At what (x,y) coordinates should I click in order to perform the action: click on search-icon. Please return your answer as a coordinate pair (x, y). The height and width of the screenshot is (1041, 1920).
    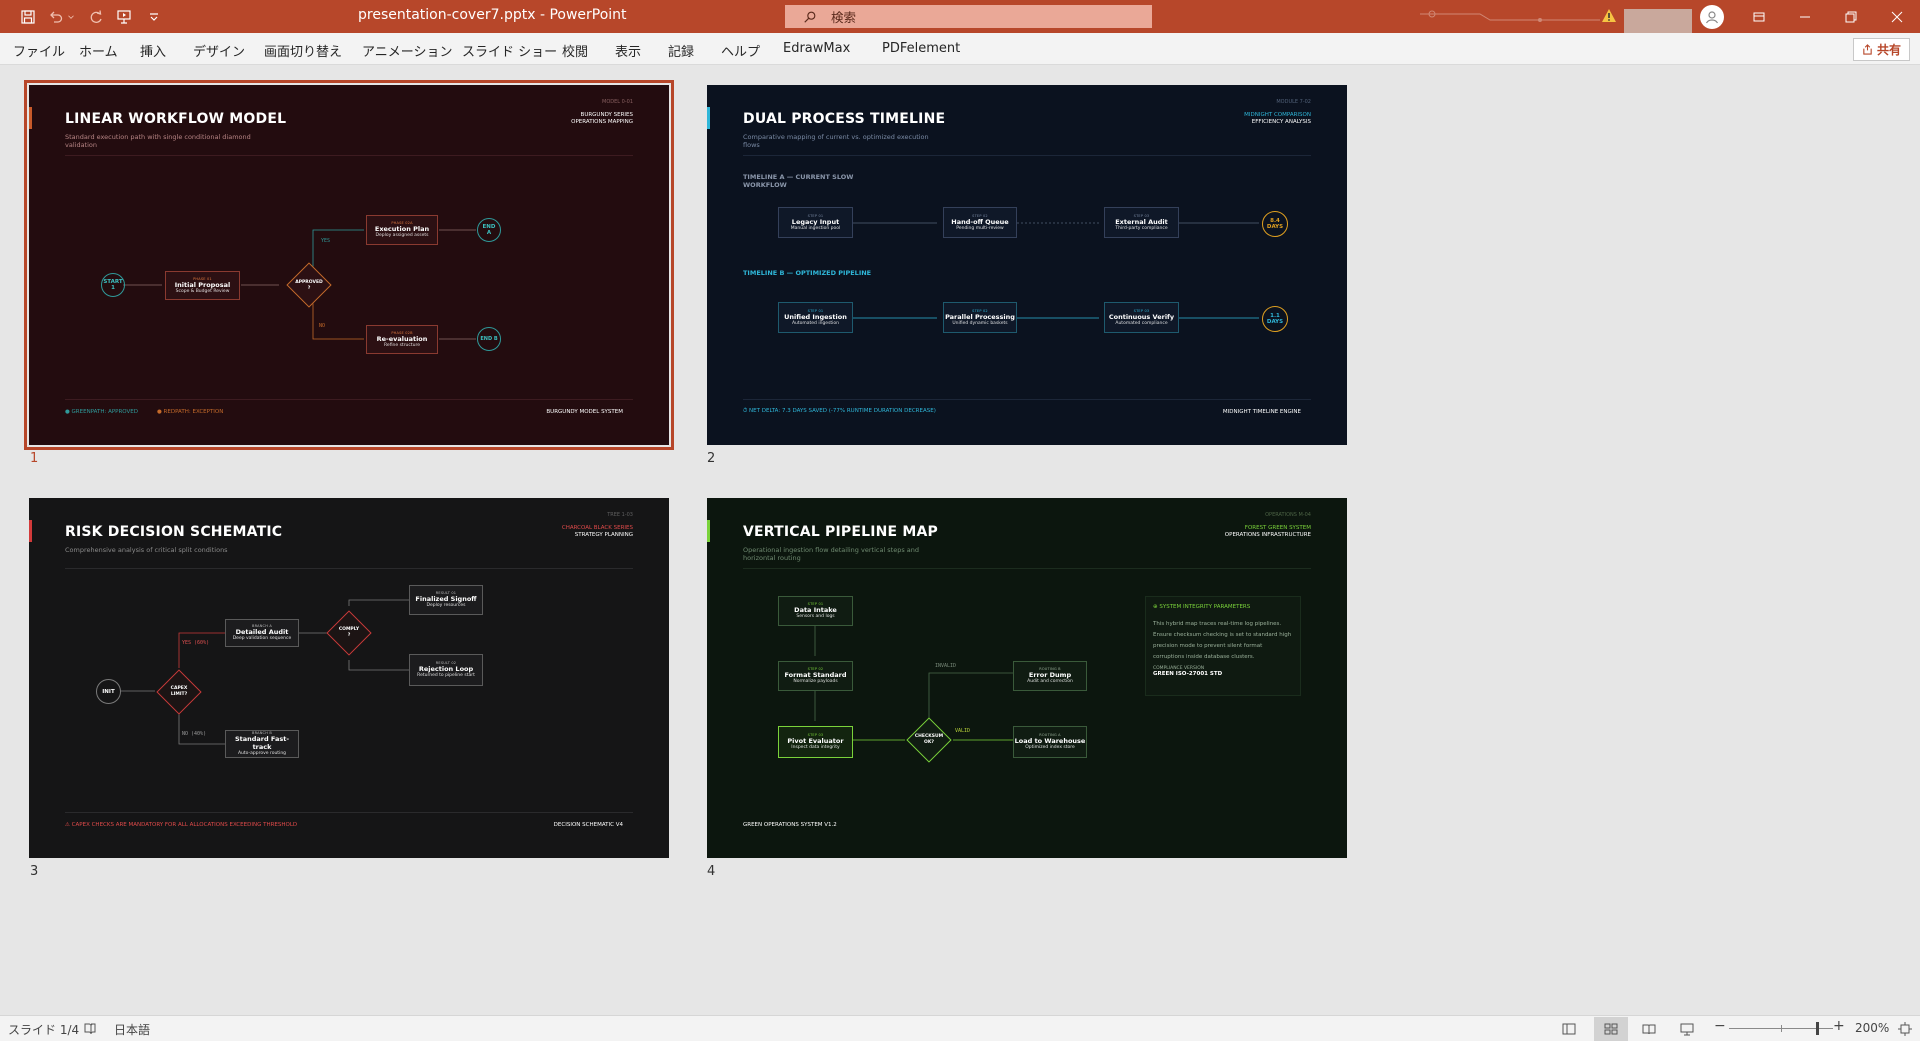
    Looking at the image, I should click on (810, 17).